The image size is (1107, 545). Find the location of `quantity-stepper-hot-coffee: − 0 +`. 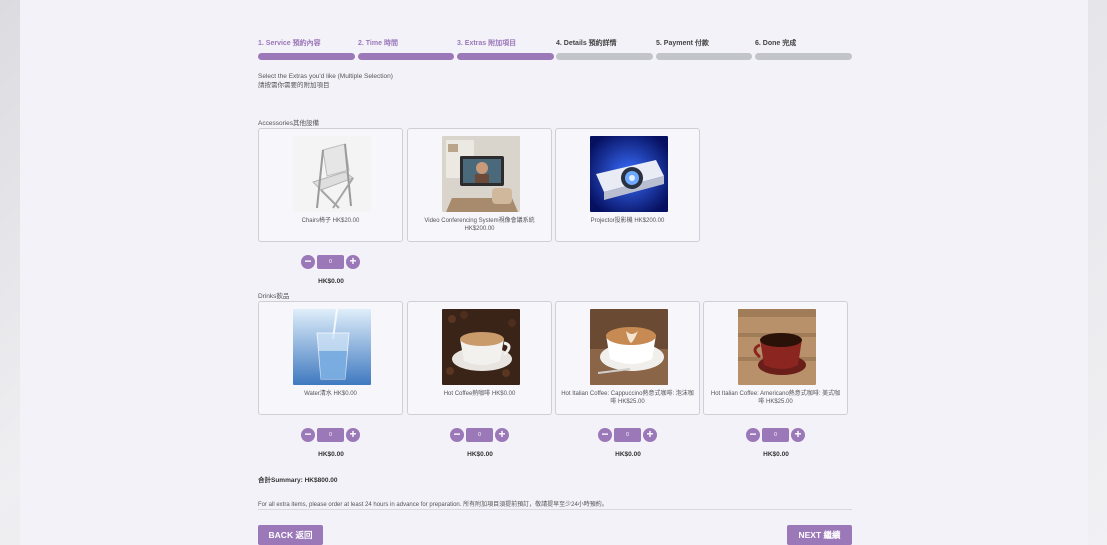

quantity-stepper-hot-coffee: − 0 + is located at coordinates (480, 435).